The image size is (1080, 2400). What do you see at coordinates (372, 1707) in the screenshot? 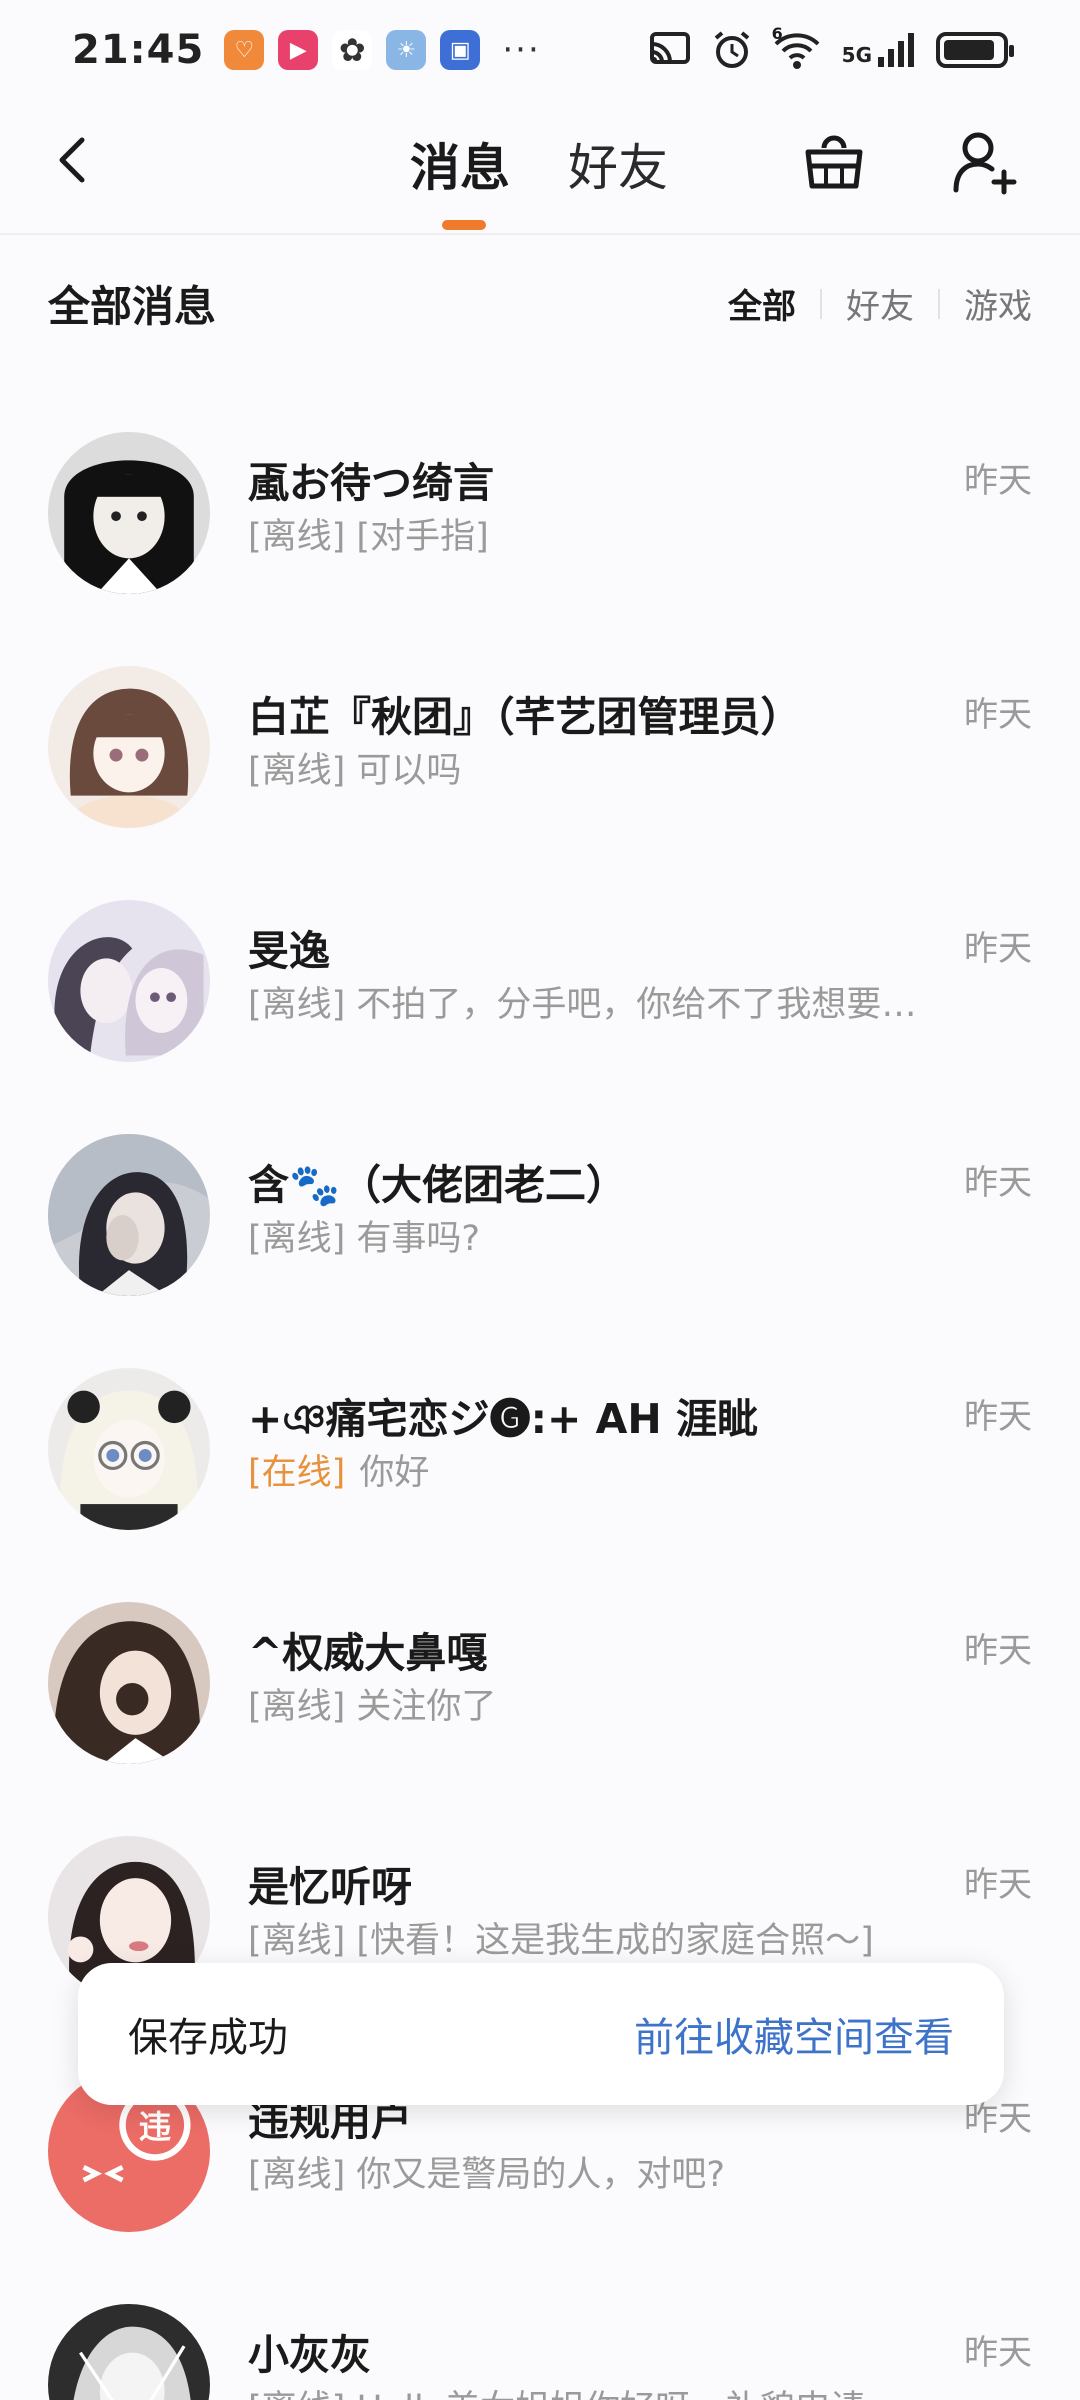
I see `message-preview: [离线] 关注你了` at bounding box center [372, 1707].